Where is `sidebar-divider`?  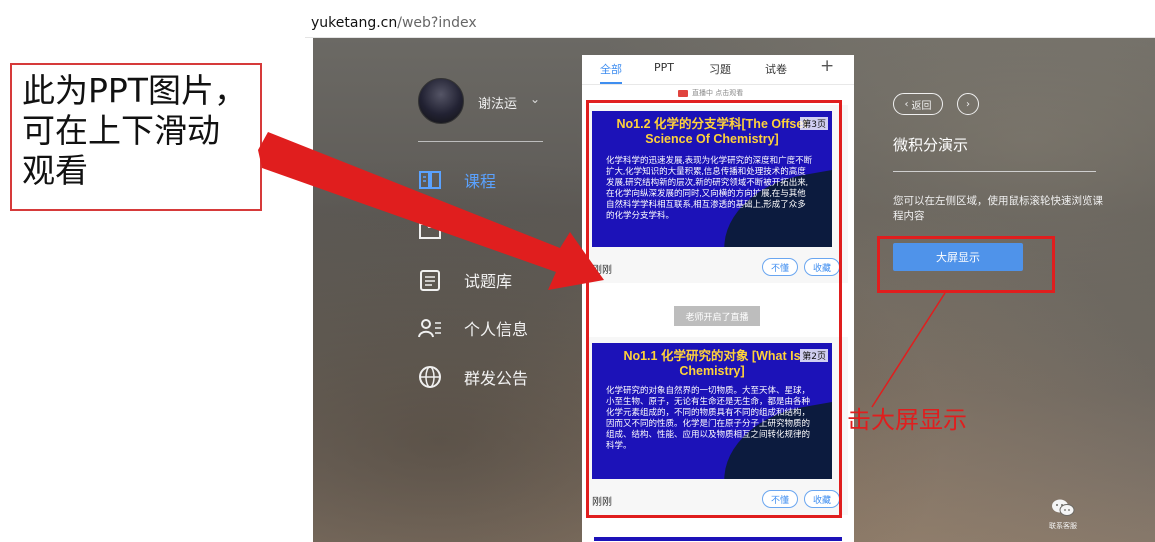
sidebar-divider is located at coordinates (480, 141).